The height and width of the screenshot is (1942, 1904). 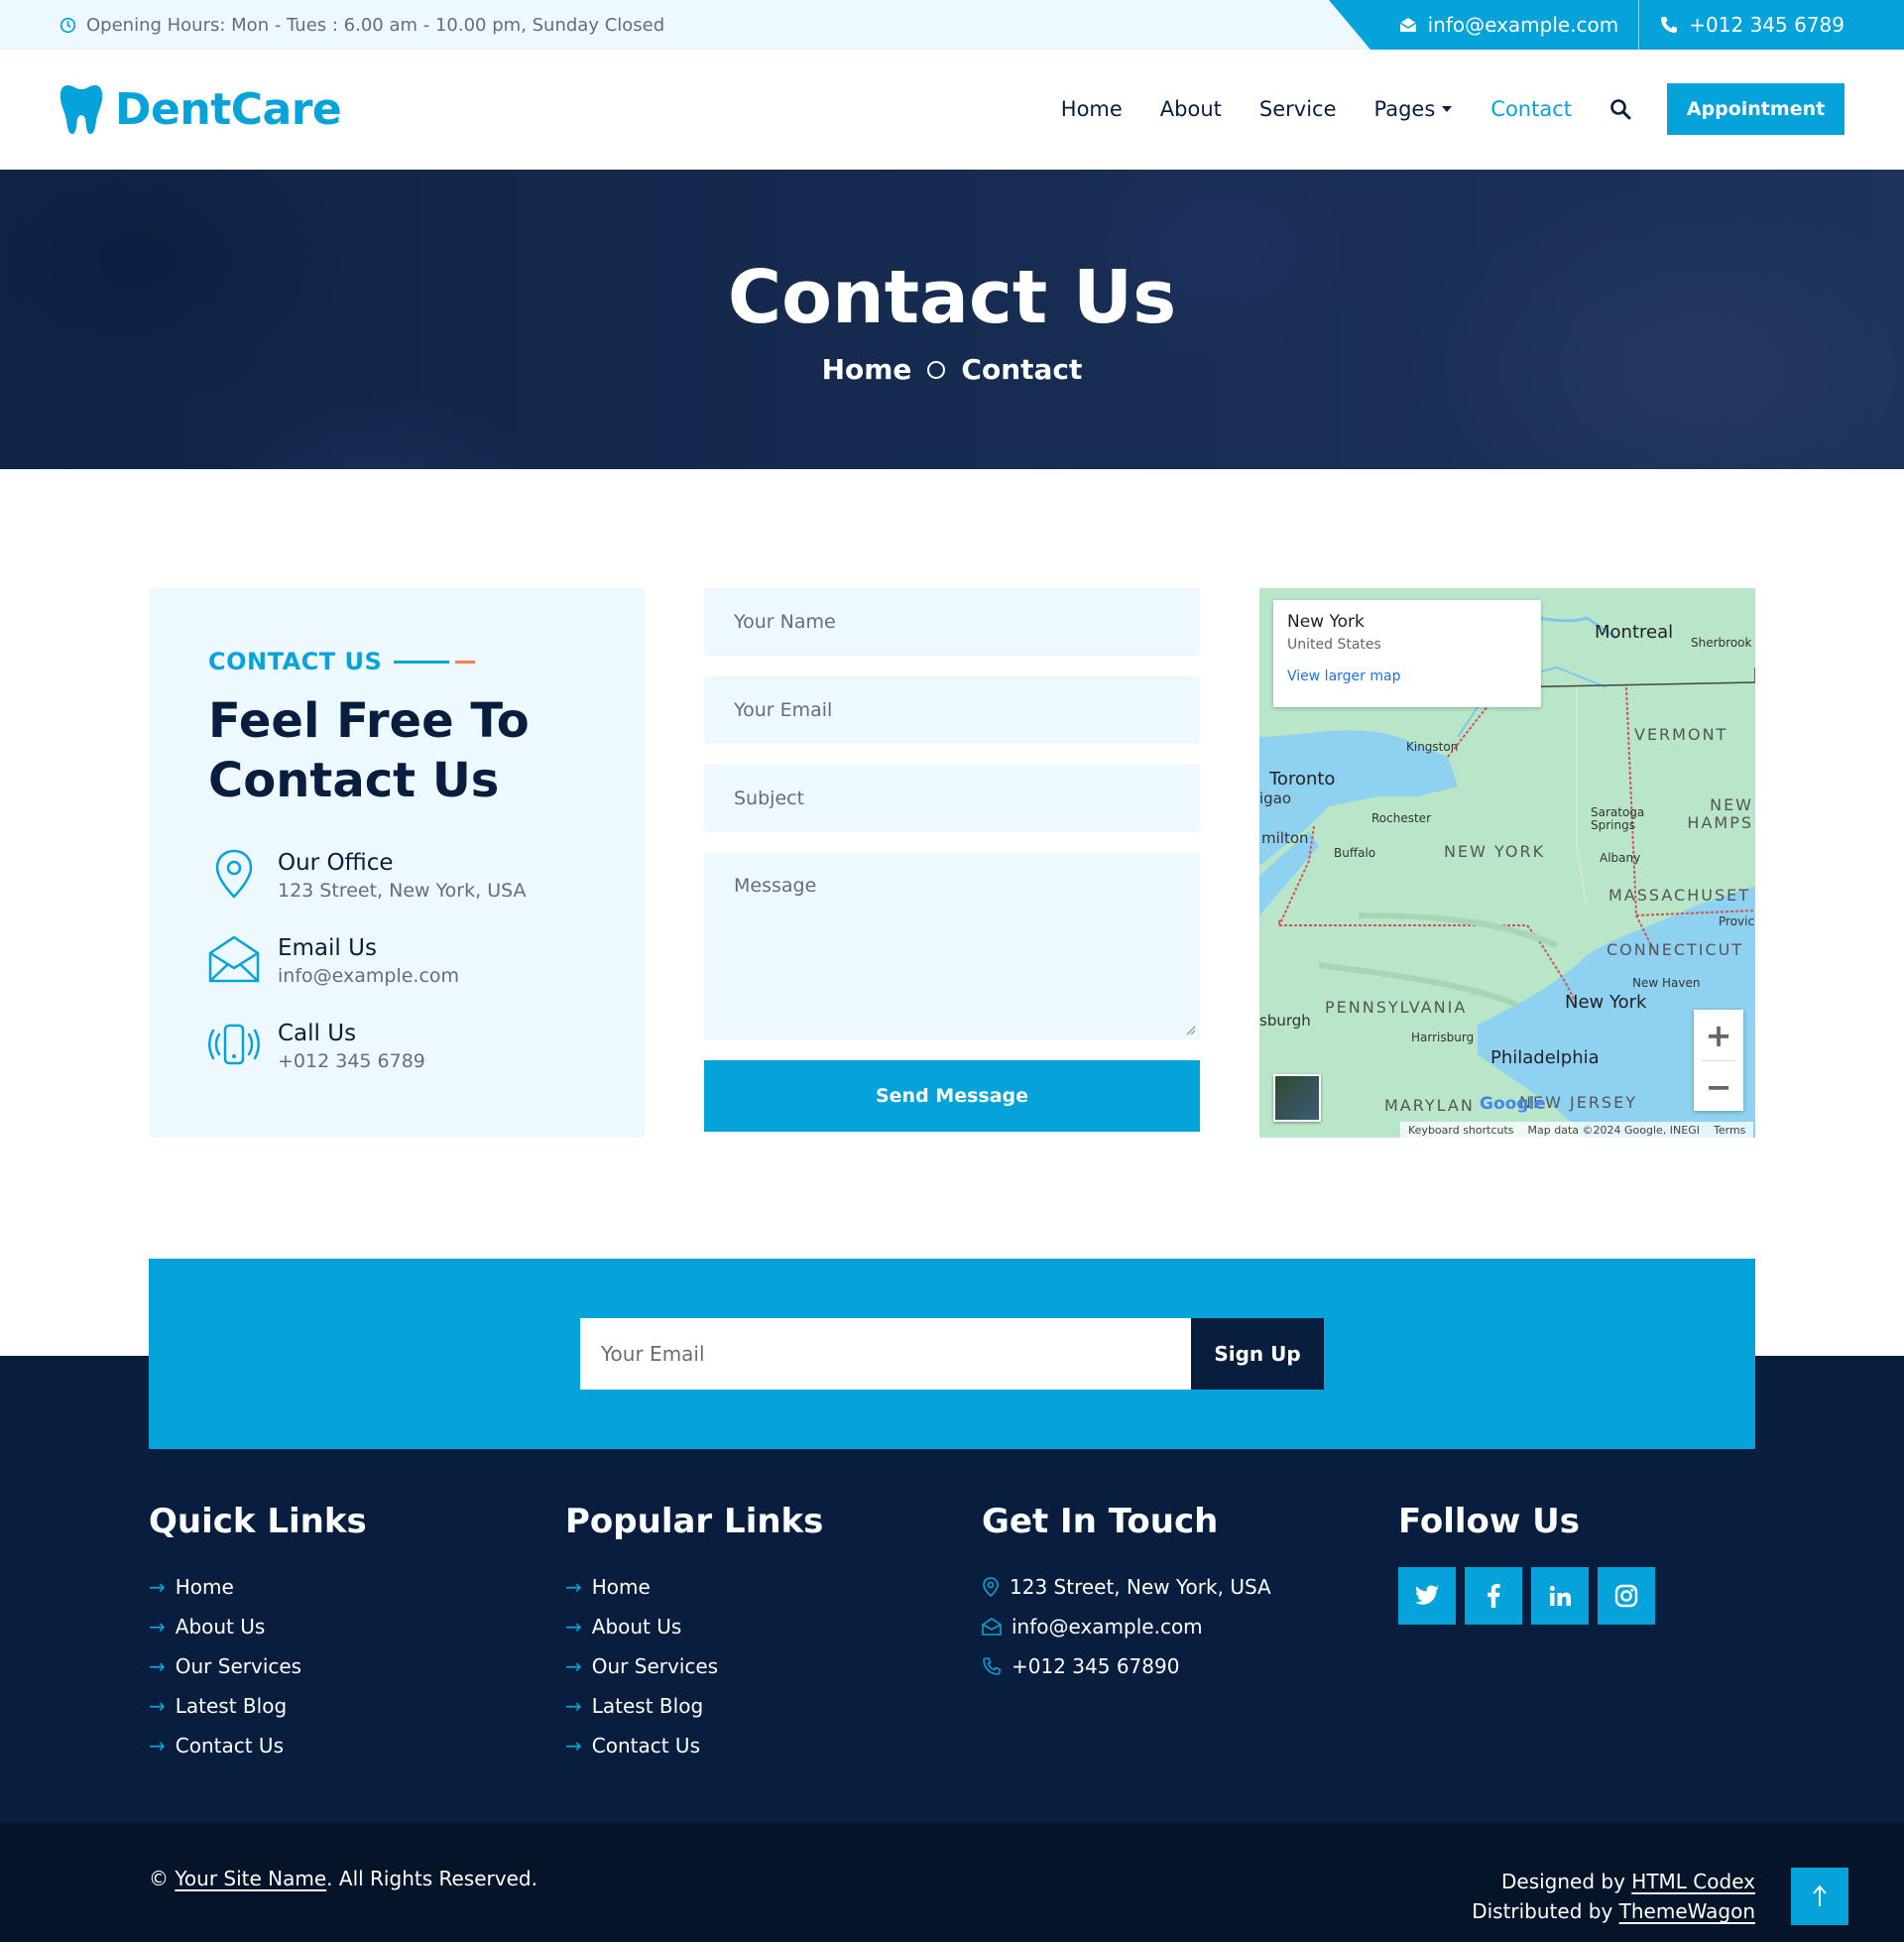 What do you see at coordinates (1620, 858) in the screenshot?
I see `map-label: Albany` at bounding box center [1620, 858].